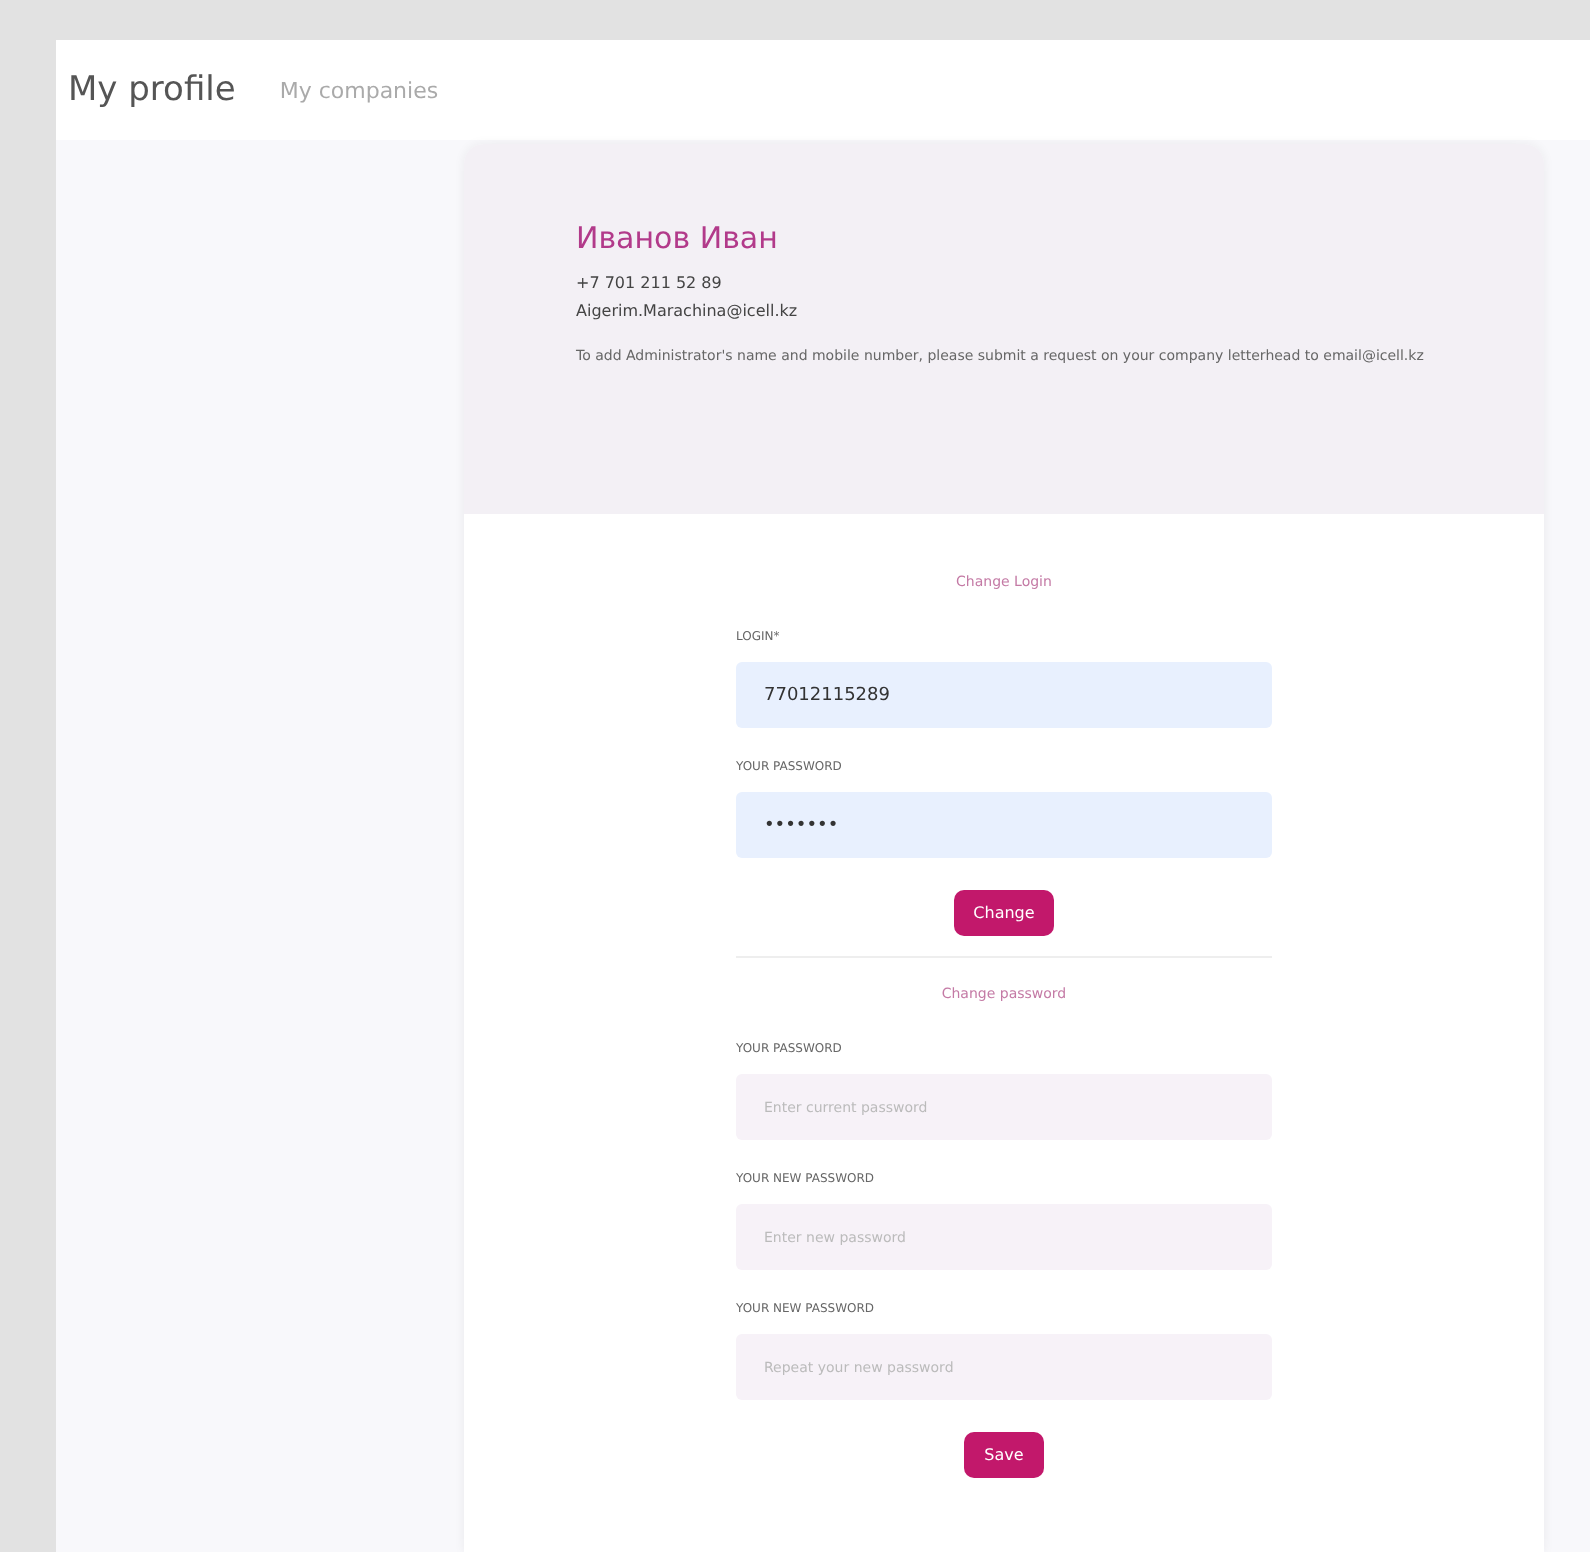 Image resolution: width=1590 pixels, height=1552 pixels. I want to click on input-field: 77012115289, so click(1004, 695).